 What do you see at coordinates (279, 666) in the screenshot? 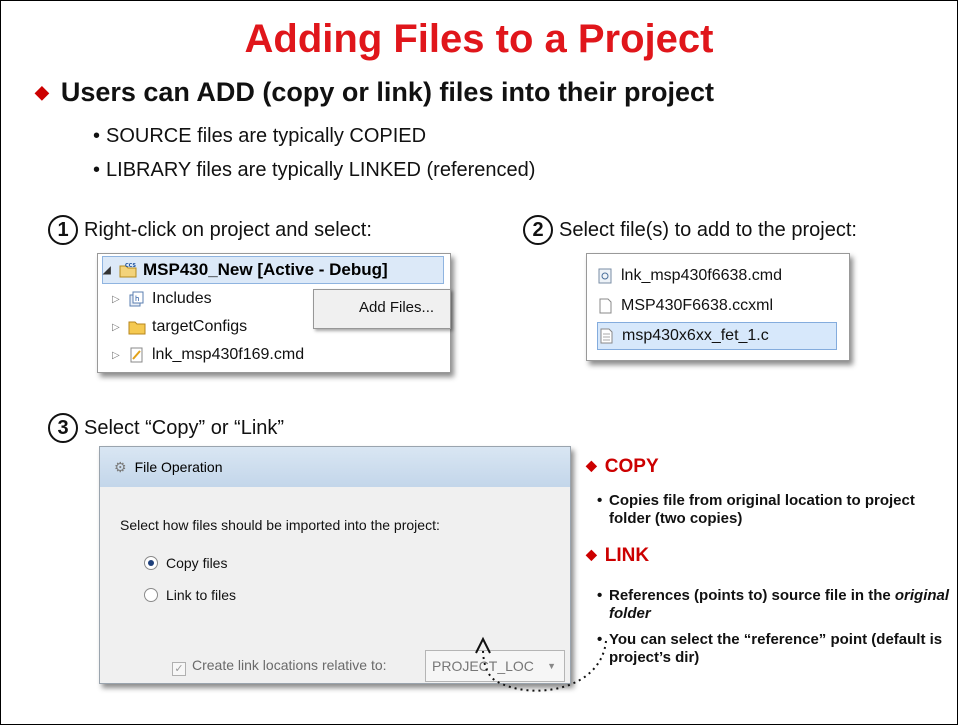
I see `create-link-checkbox: ✓ Create link locations relative to:` at bounding box center [279, 666].